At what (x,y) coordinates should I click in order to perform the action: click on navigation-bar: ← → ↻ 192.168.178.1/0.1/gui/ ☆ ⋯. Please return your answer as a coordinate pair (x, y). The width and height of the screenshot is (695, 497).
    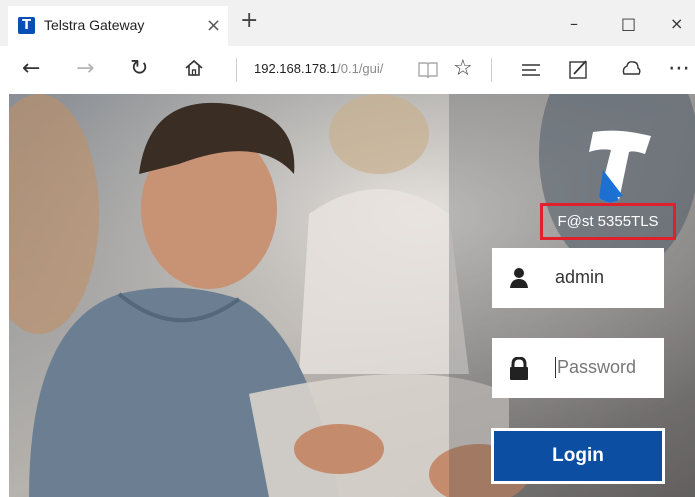
    Looking at the image, I should click on (347, 70).